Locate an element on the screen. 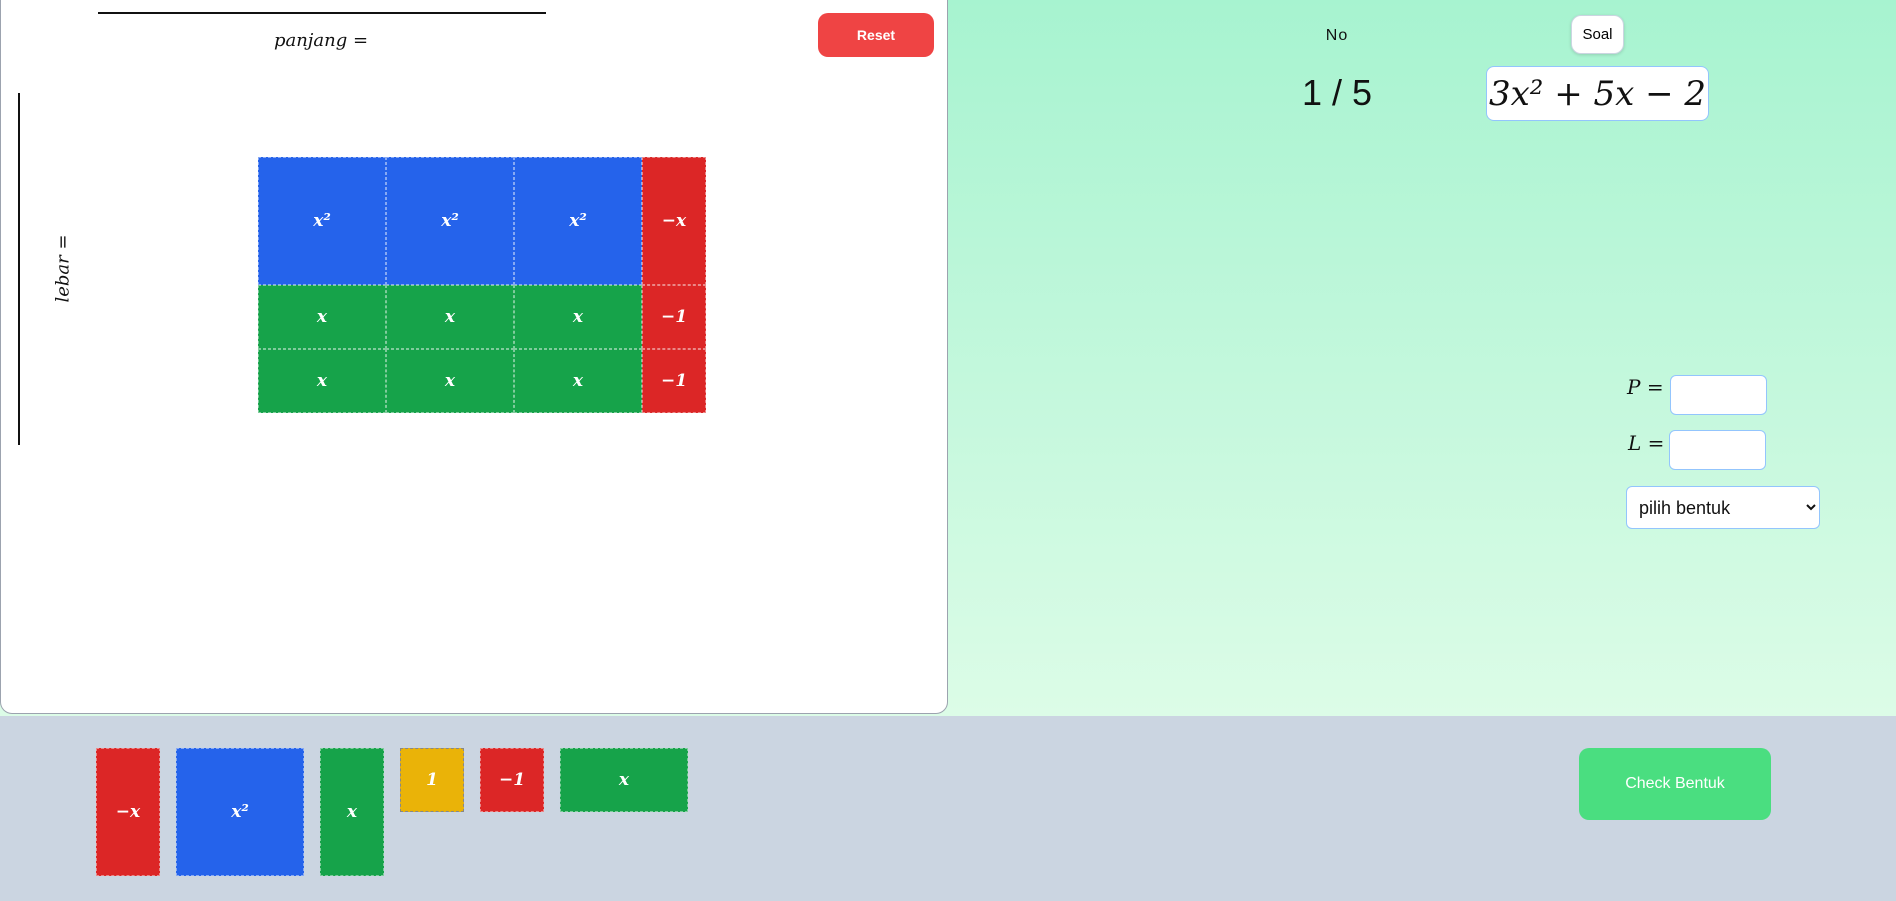  palette-negative-x-tile: −x is located at coordinates (128, 812).